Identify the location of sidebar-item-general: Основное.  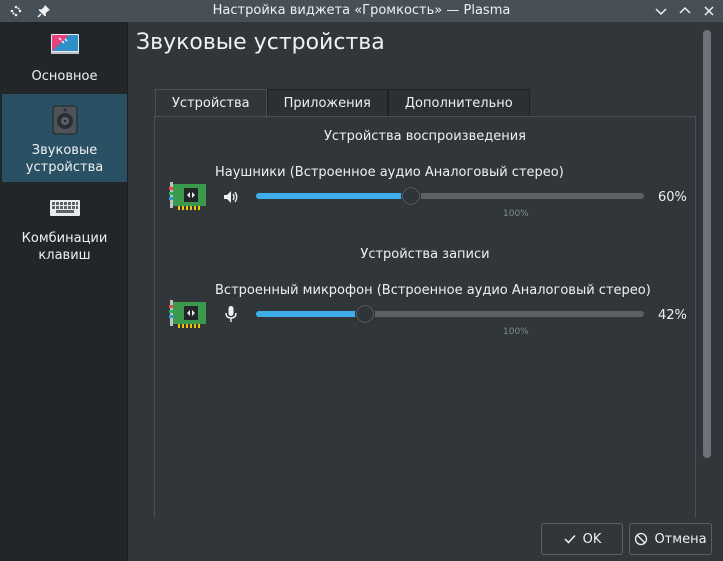
(64, 62).